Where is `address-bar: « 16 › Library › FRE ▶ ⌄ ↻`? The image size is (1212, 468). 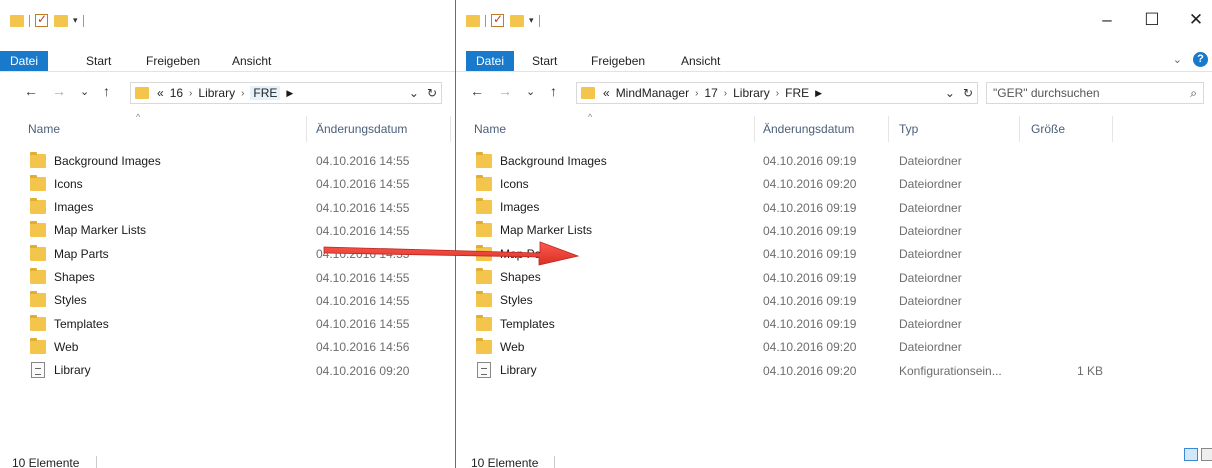 address-bar: « 16 › Library › FRE ▶ ⌄ ↻ is located at coordinates (286, 93).